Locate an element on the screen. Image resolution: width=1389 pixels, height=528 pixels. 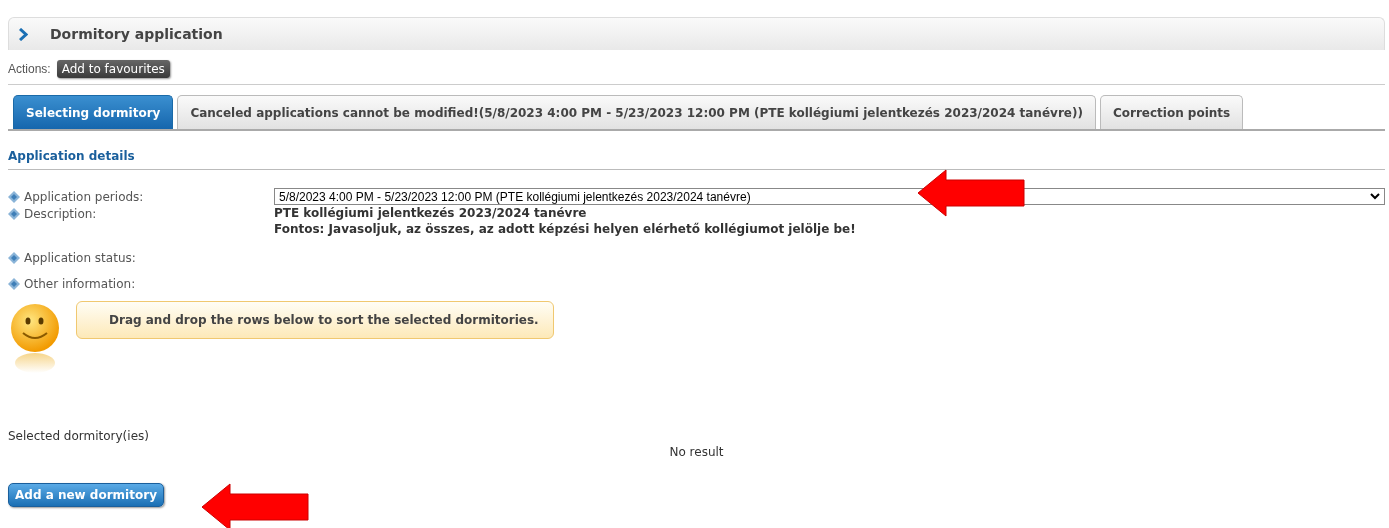
field-label: Application periods: is located at coordinates (84, 196).